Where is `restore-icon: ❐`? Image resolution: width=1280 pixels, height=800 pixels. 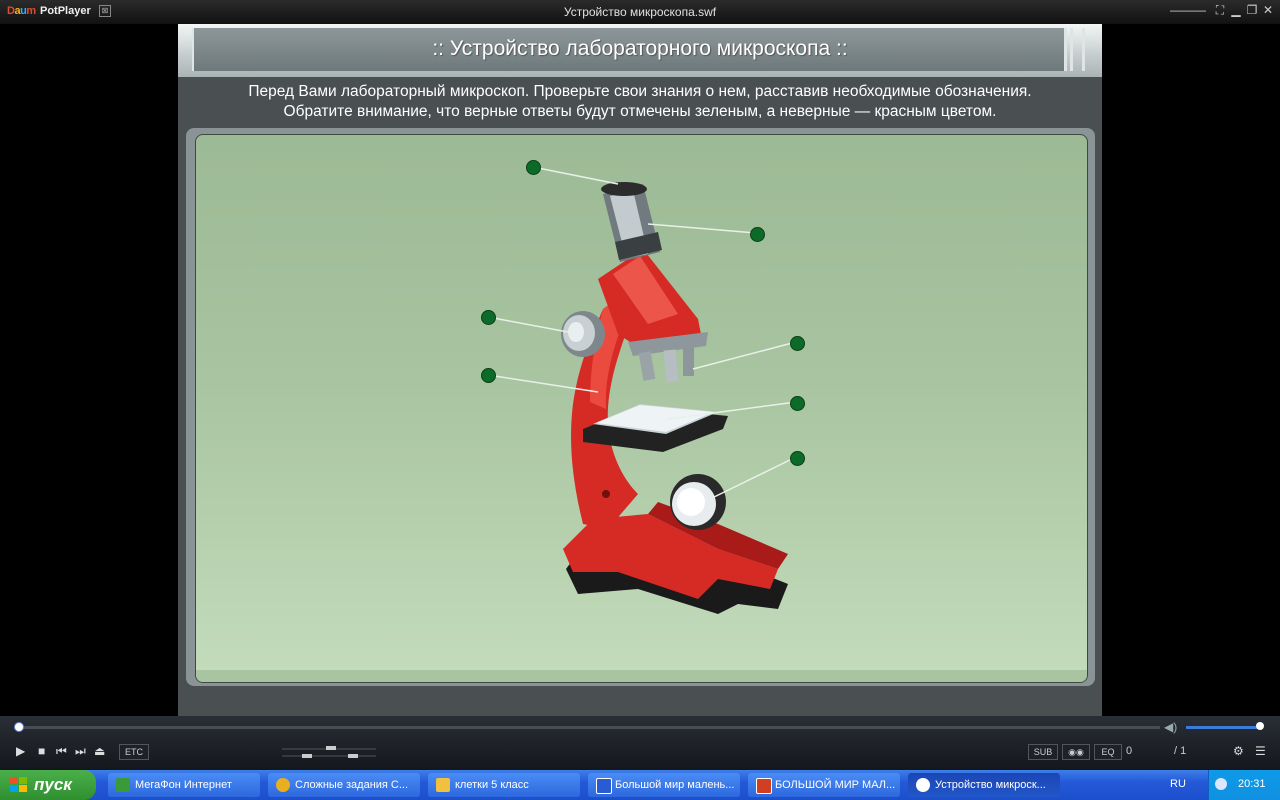 restore-icon: ❐ is located at coordinates (1252, 10).